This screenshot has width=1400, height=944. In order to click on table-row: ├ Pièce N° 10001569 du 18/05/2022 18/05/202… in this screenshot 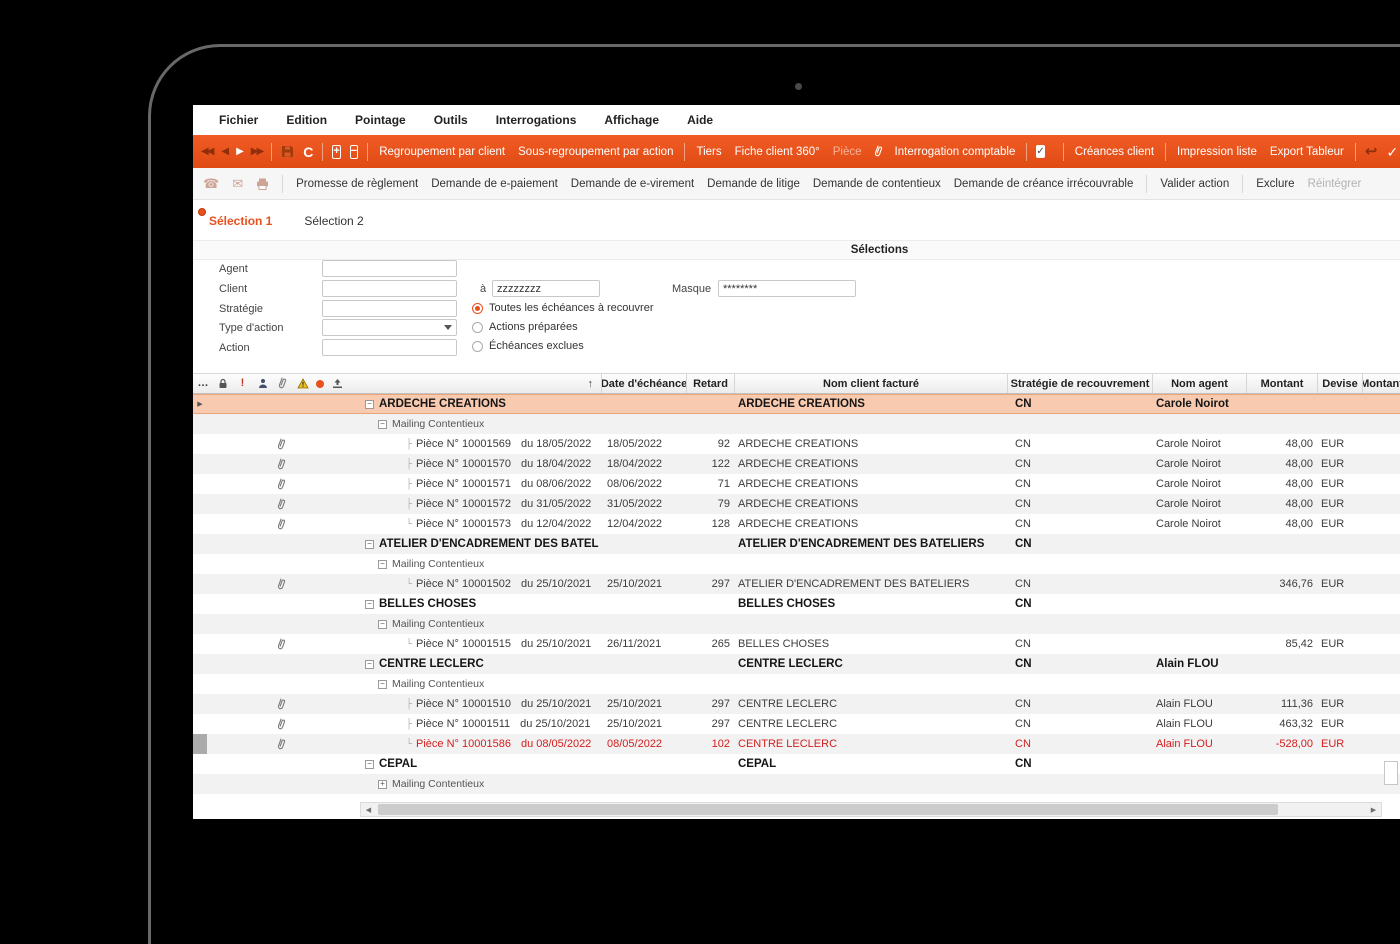, I will do `click(796, 444)`.